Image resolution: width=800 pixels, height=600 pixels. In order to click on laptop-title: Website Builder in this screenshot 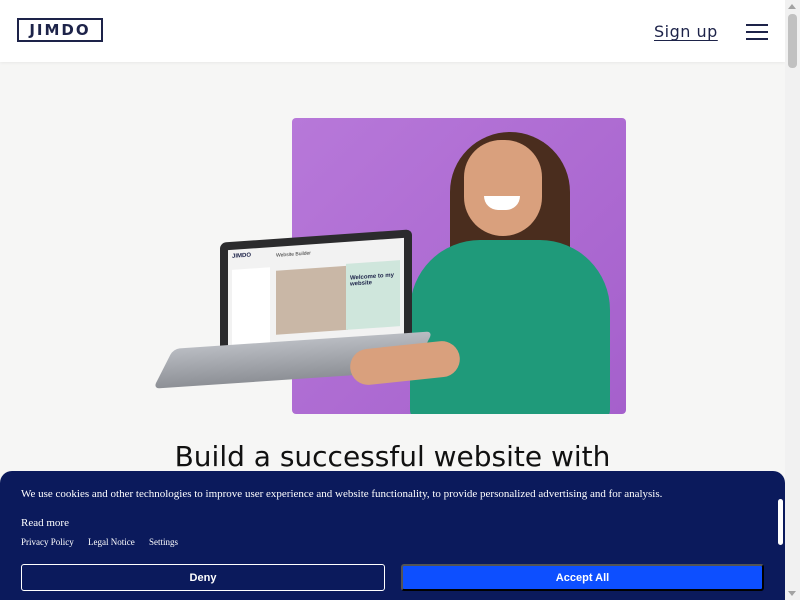, I will do `click(293, 254)`.